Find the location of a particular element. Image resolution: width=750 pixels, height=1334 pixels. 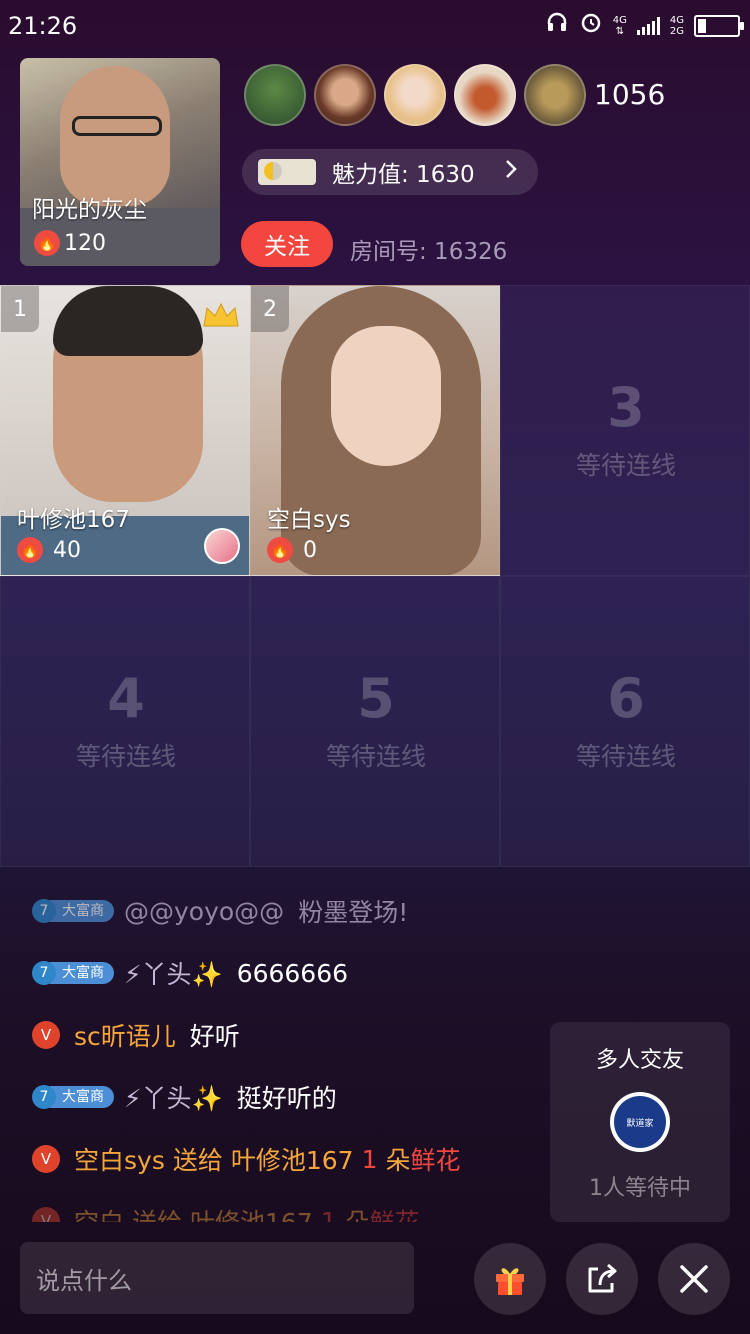

slot-index: 1 is located at coordinates (20, 309).